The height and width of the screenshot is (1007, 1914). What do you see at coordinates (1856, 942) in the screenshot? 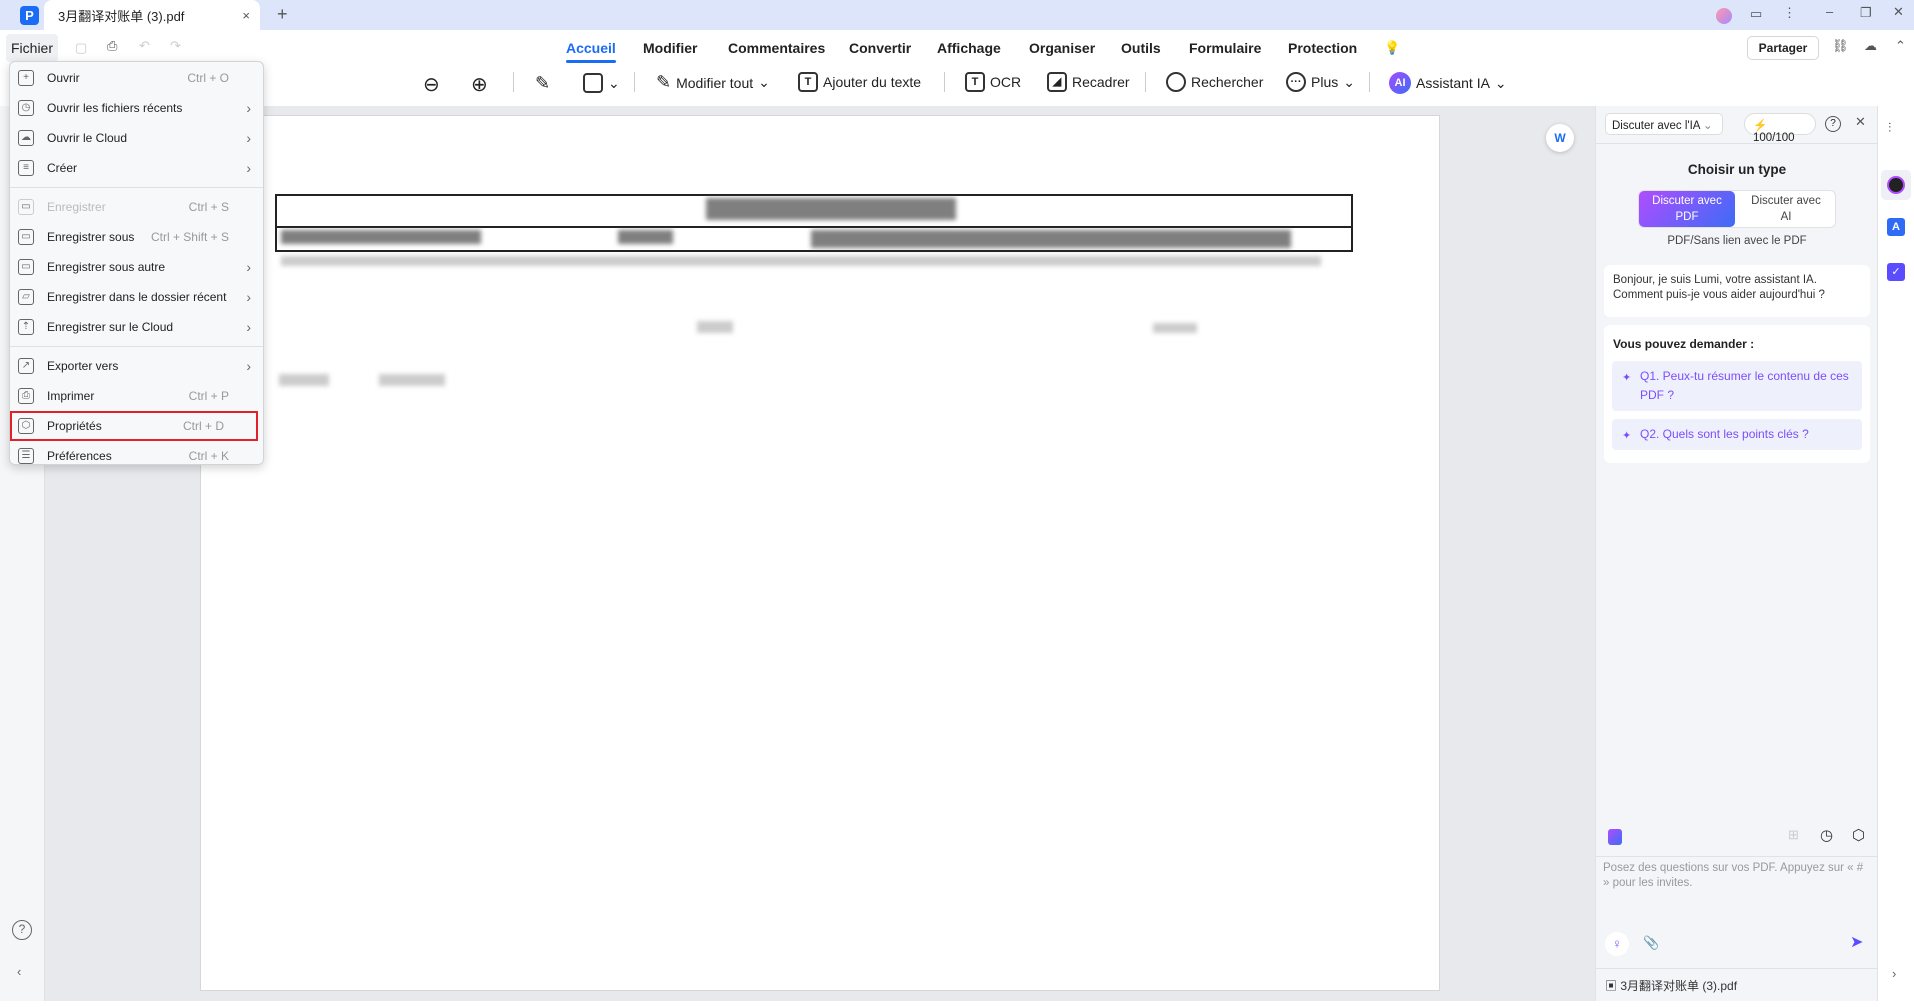
I see `send-icon: ➤` at bounding box center [1856, 942].